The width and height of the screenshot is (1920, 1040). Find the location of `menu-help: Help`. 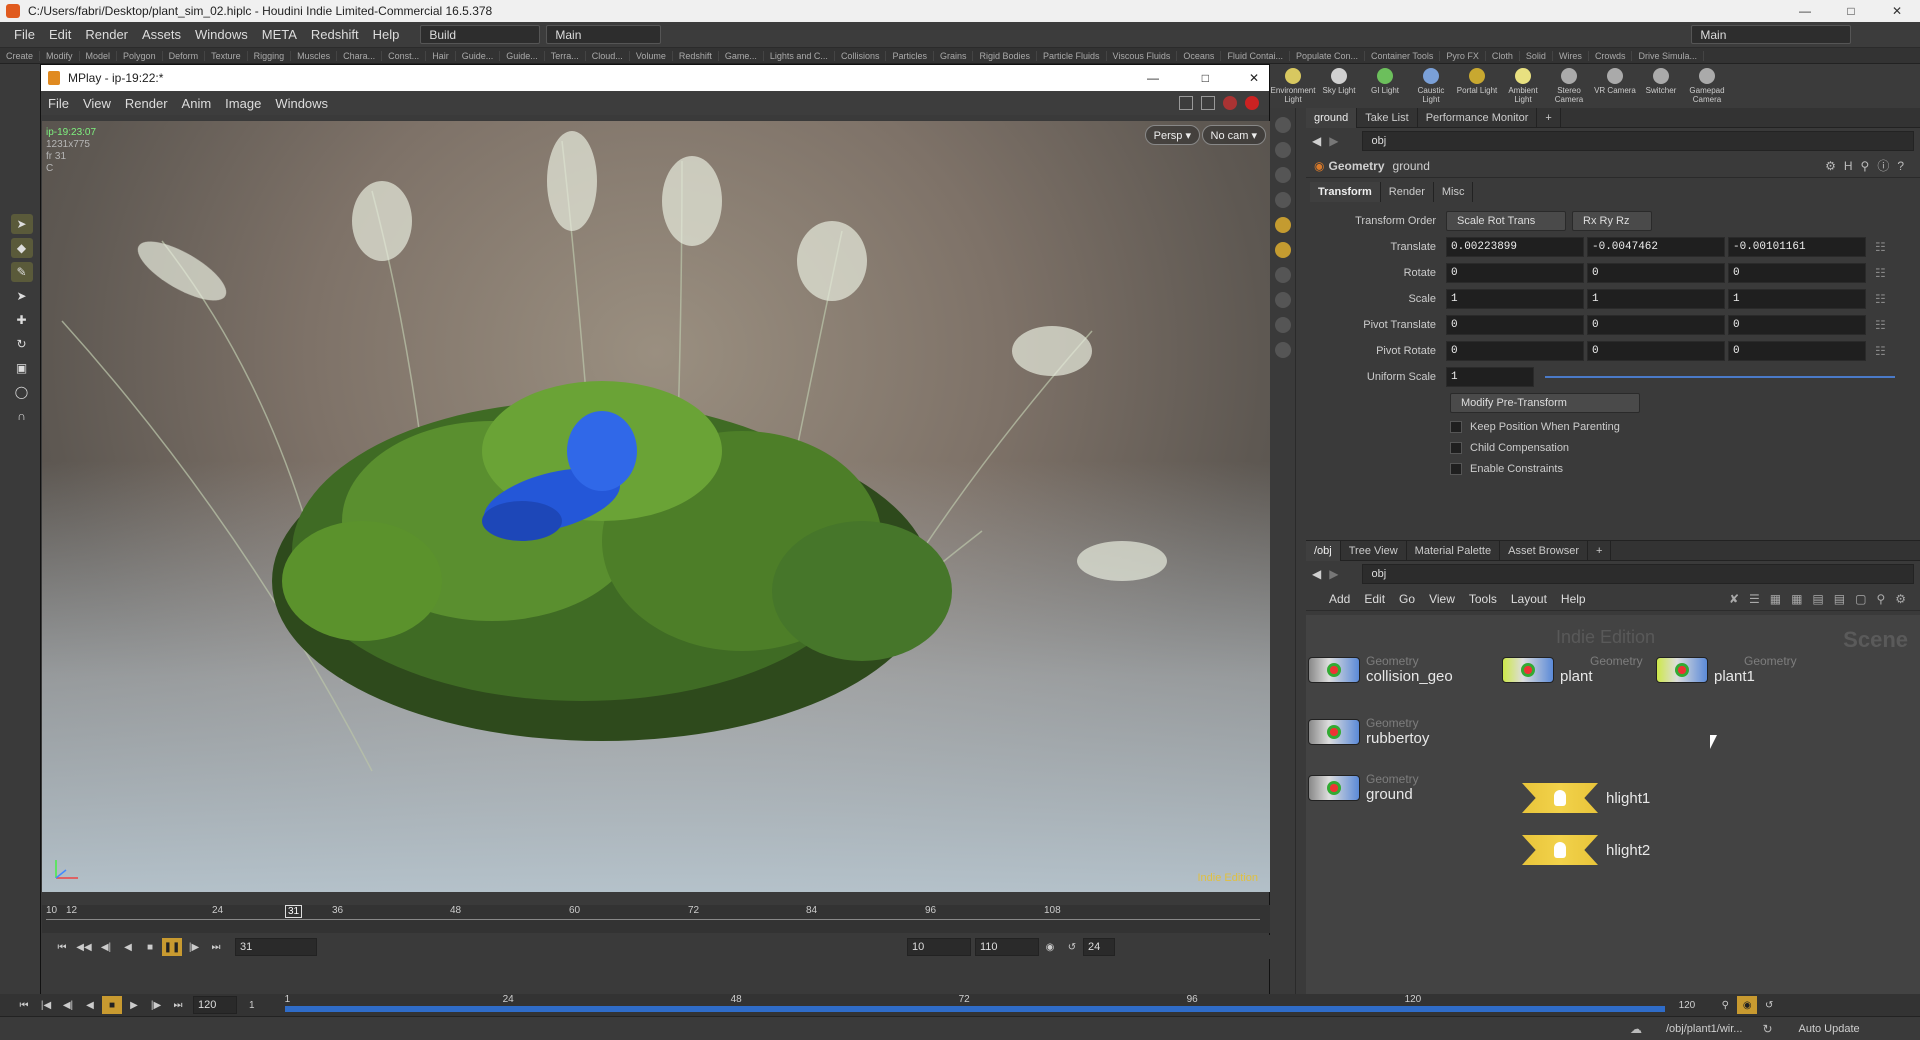

menu-help: Help is located at coordinates (386, 34).